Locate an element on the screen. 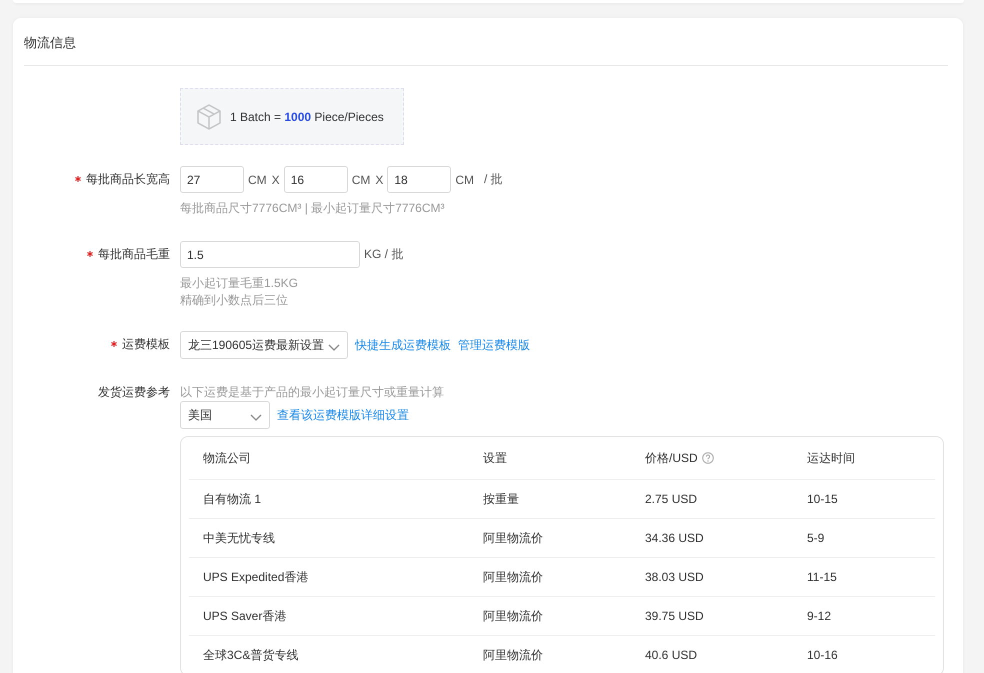  link: 管理运费模版 is located at coordinates (494, 345).